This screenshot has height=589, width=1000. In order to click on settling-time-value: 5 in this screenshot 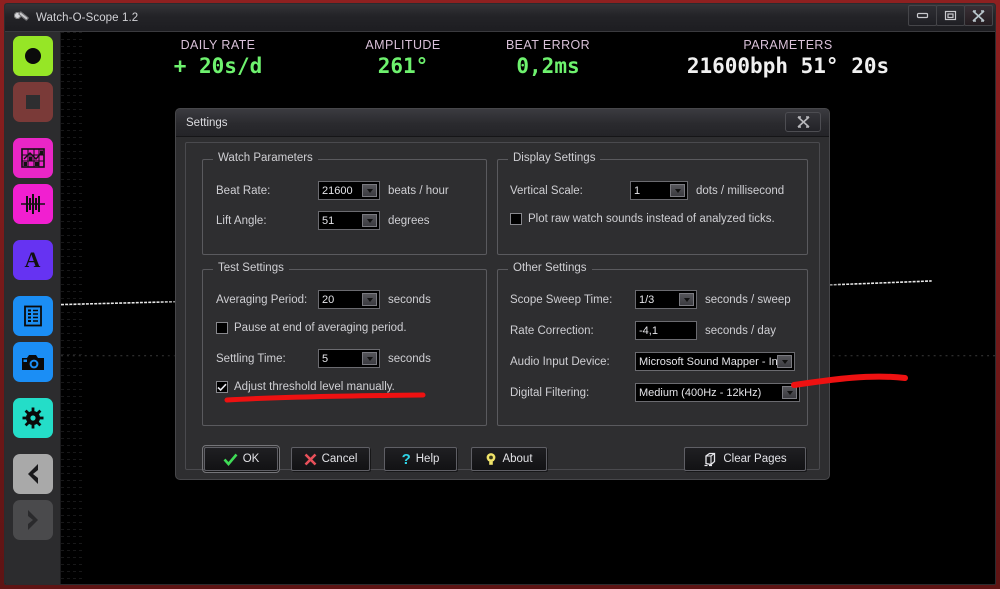, I will do `click(325, 358)`.